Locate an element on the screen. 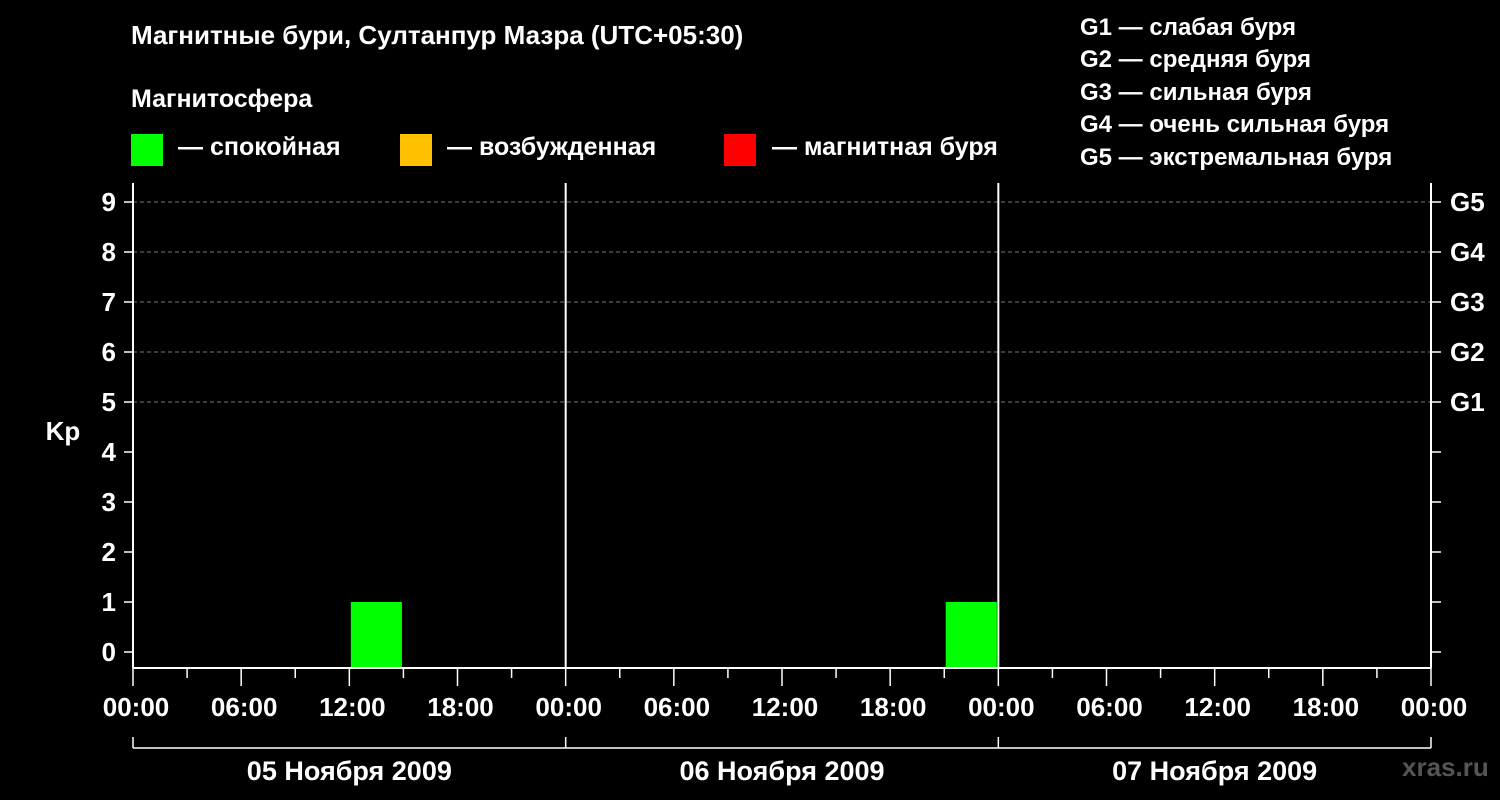 The height and width of the screenshot is (800, 1500). y-tick-label: 7 is located at coordinates (109, 302).